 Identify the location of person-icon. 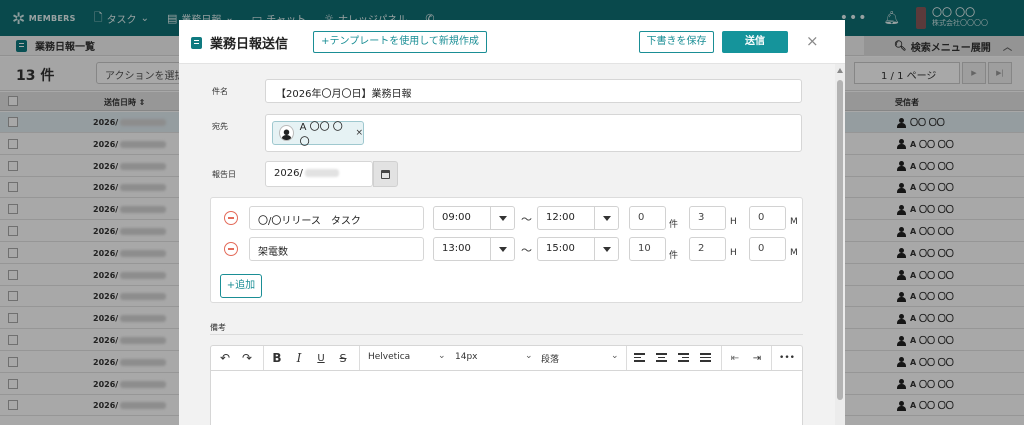
(286, 134).